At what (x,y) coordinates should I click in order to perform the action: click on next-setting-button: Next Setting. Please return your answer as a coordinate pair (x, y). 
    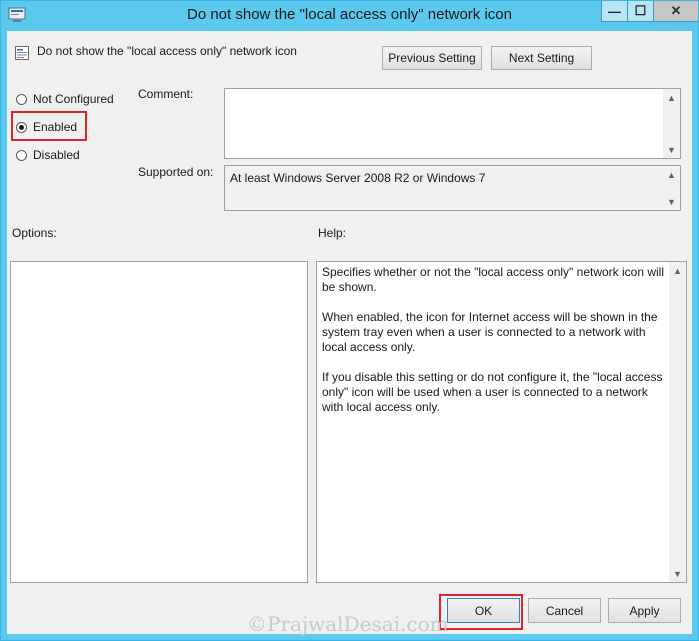
    Looking at the image, I should click on (541, 58).